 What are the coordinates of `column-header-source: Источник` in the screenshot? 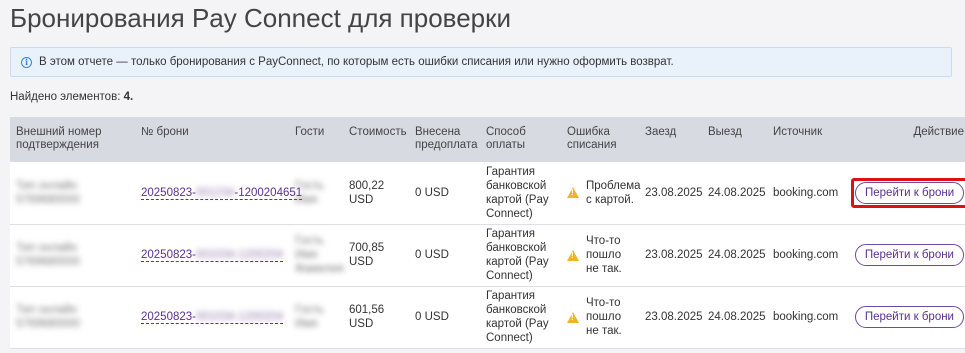 It's located at (806, 139).